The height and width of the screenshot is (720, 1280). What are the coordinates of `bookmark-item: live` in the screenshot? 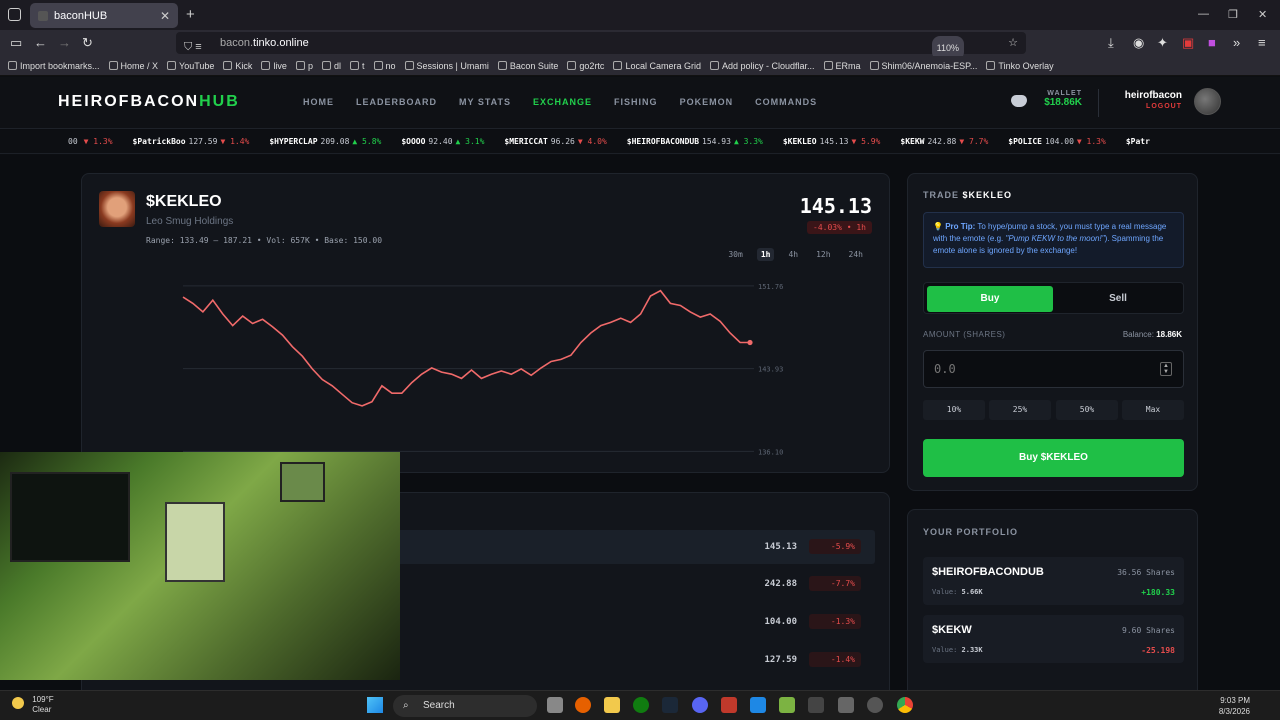 It's located at (274, 66).